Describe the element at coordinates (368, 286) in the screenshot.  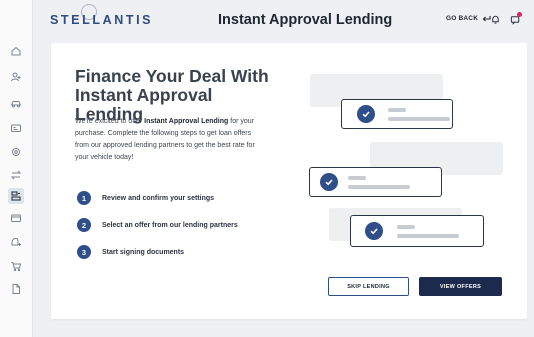
I see `skip-lending-button: SKIP LENDING` at that location.